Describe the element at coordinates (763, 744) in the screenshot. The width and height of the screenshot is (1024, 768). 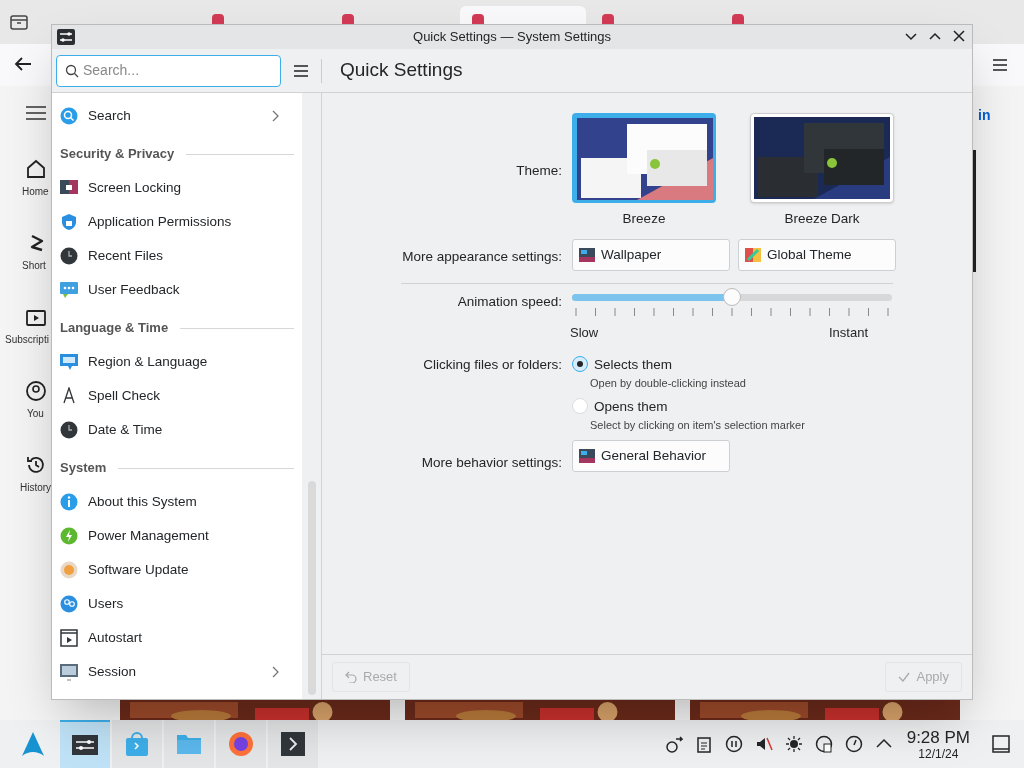
I see `muted-speaker-icon` at that location.